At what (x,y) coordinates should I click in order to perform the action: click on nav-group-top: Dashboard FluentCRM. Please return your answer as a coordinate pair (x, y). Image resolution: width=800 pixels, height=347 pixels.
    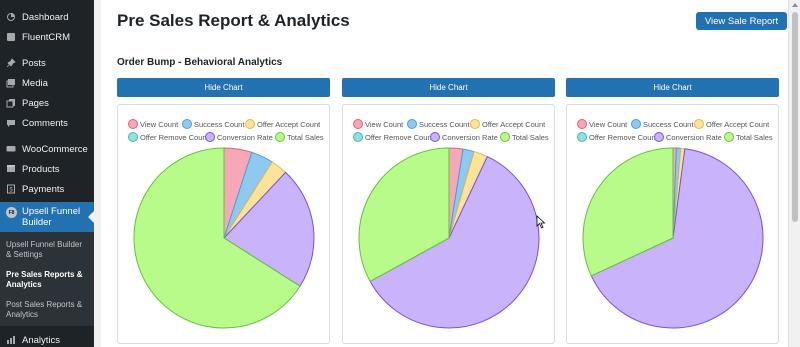
    Looking at the image, I should click on (47, 23).